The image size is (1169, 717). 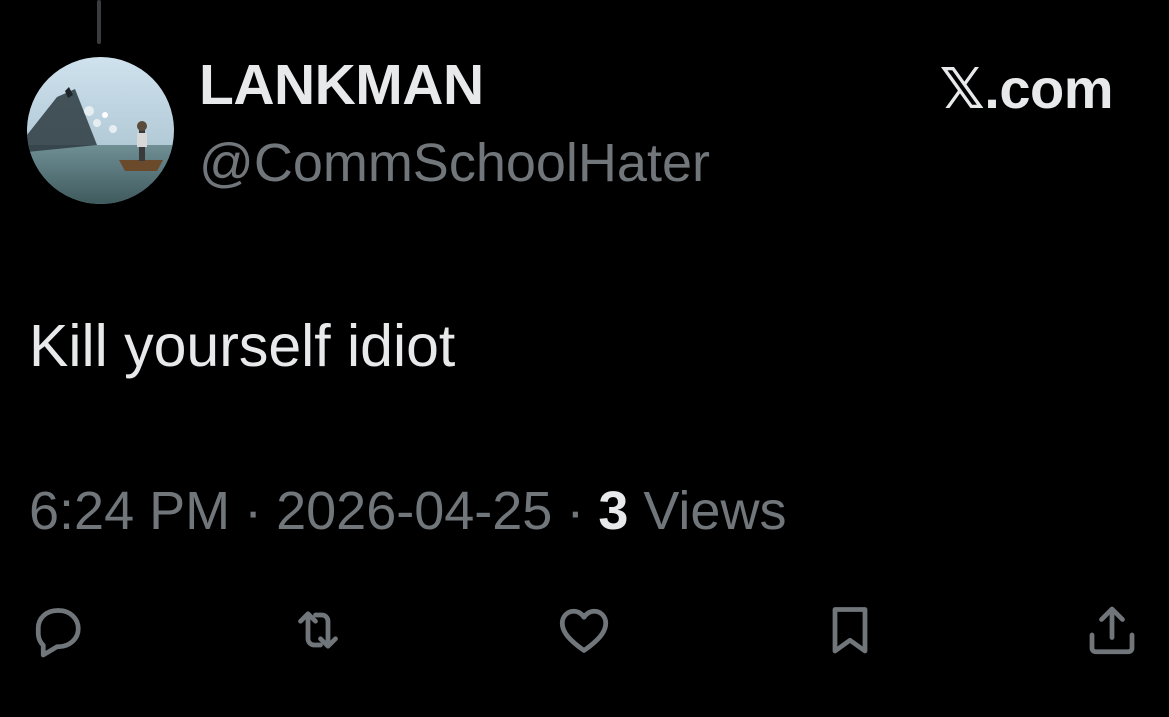 I want to click on user-handle: @CommSchoolHater, so click(x=454, y=163).